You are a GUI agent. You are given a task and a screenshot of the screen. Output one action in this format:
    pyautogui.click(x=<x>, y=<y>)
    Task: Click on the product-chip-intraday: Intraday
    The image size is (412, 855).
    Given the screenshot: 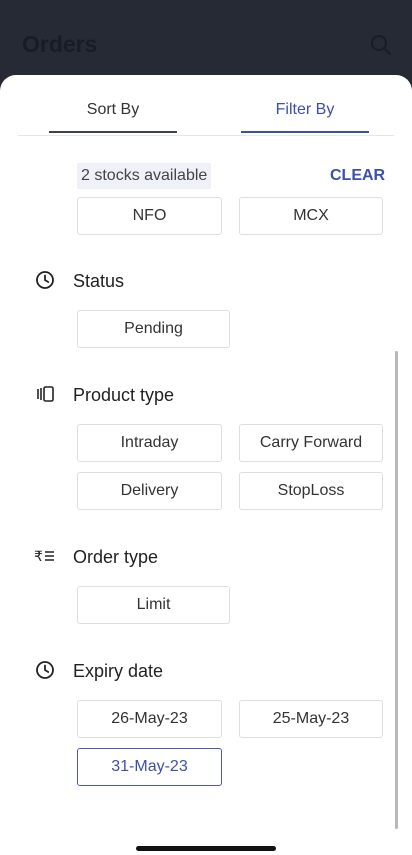 What is the action you would take?
    pyautogui.click(x=149, y=443)
    